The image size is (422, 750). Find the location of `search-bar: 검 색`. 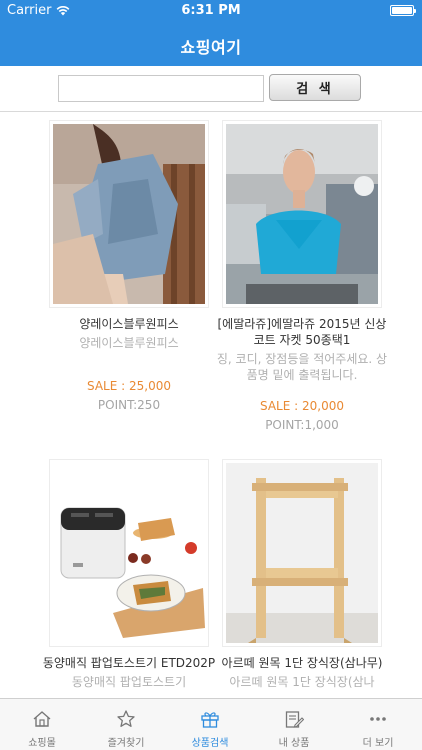

search-bar: 검 색 is located at coordinates (211, 89).